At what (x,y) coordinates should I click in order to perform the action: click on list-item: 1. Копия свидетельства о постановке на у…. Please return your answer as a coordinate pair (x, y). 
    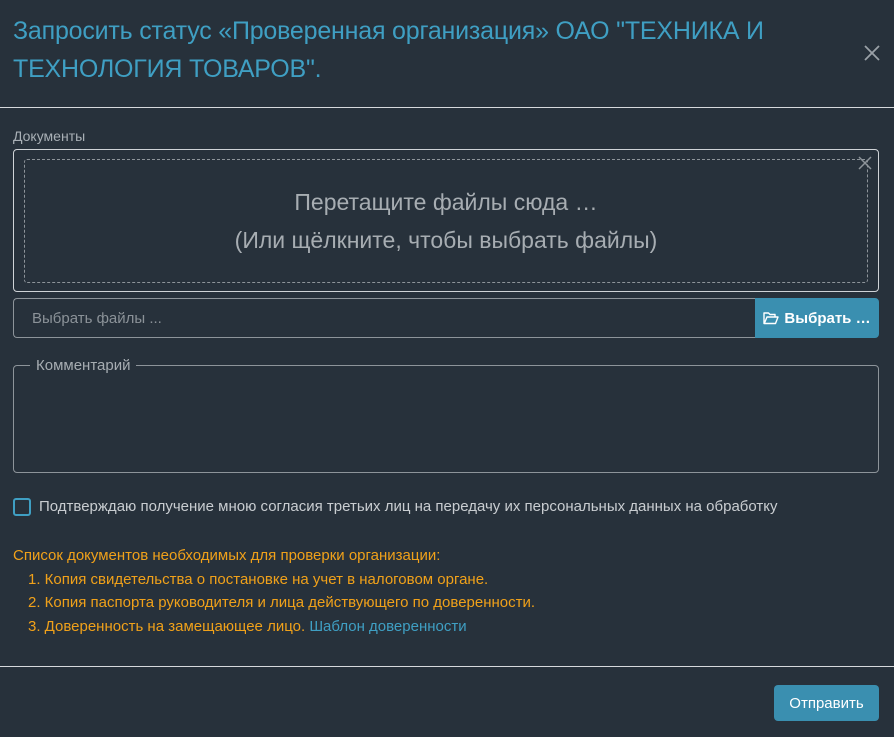
    Looking at the image, I should click on (450, 580).